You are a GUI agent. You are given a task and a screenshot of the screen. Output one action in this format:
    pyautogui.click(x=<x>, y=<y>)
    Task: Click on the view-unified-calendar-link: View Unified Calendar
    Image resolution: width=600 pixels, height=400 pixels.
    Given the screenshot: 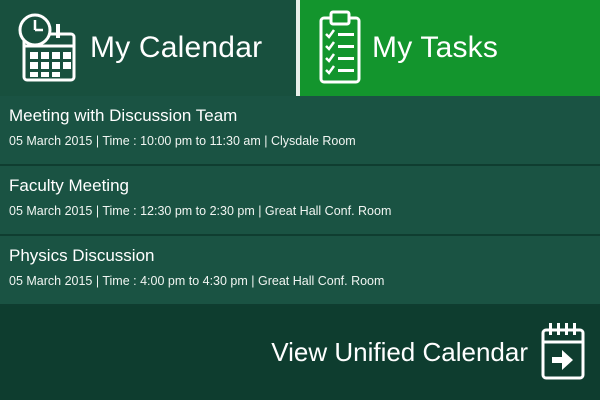 What is the action you would take?
    pyautogui.click(x=399, y=352)
    